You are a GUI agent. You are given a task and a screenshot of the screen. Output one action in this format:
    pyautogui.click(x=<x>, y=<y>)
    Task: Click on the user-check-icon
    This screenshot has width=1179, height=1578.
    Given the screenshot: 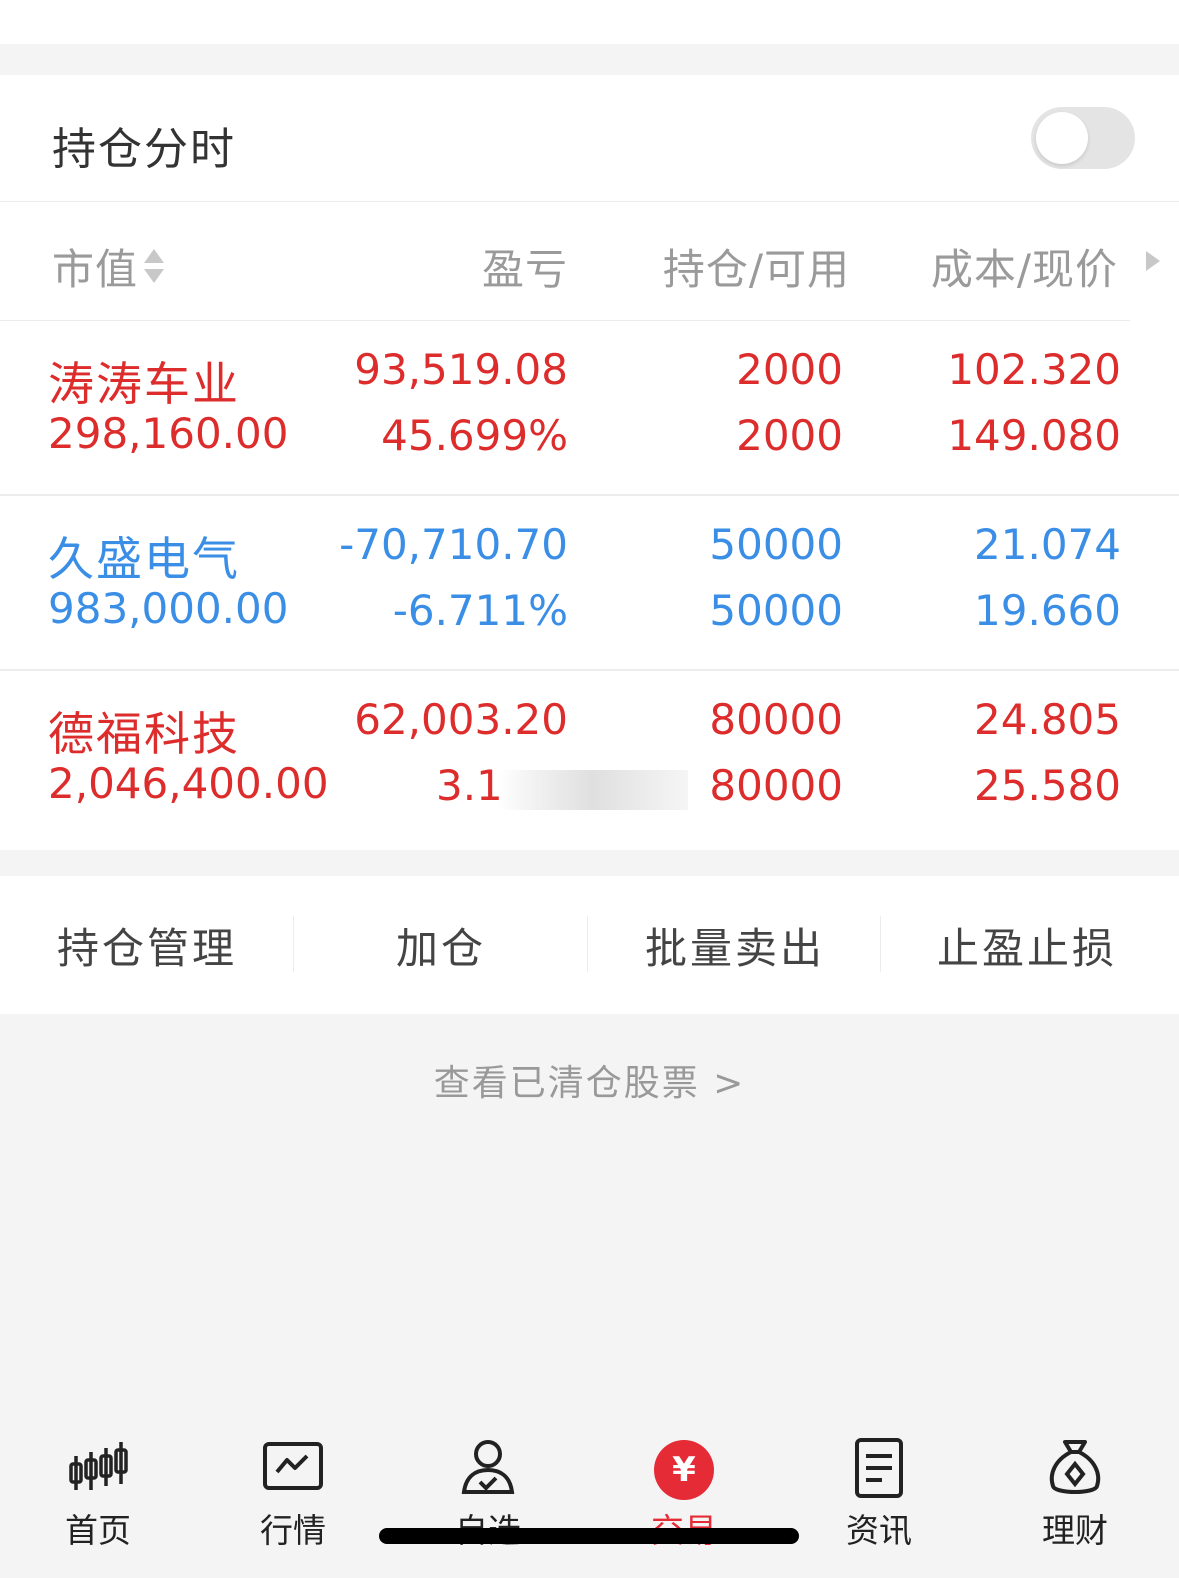 What is the action you would take?
    pyautogui.click(x=488, y=1467)
    